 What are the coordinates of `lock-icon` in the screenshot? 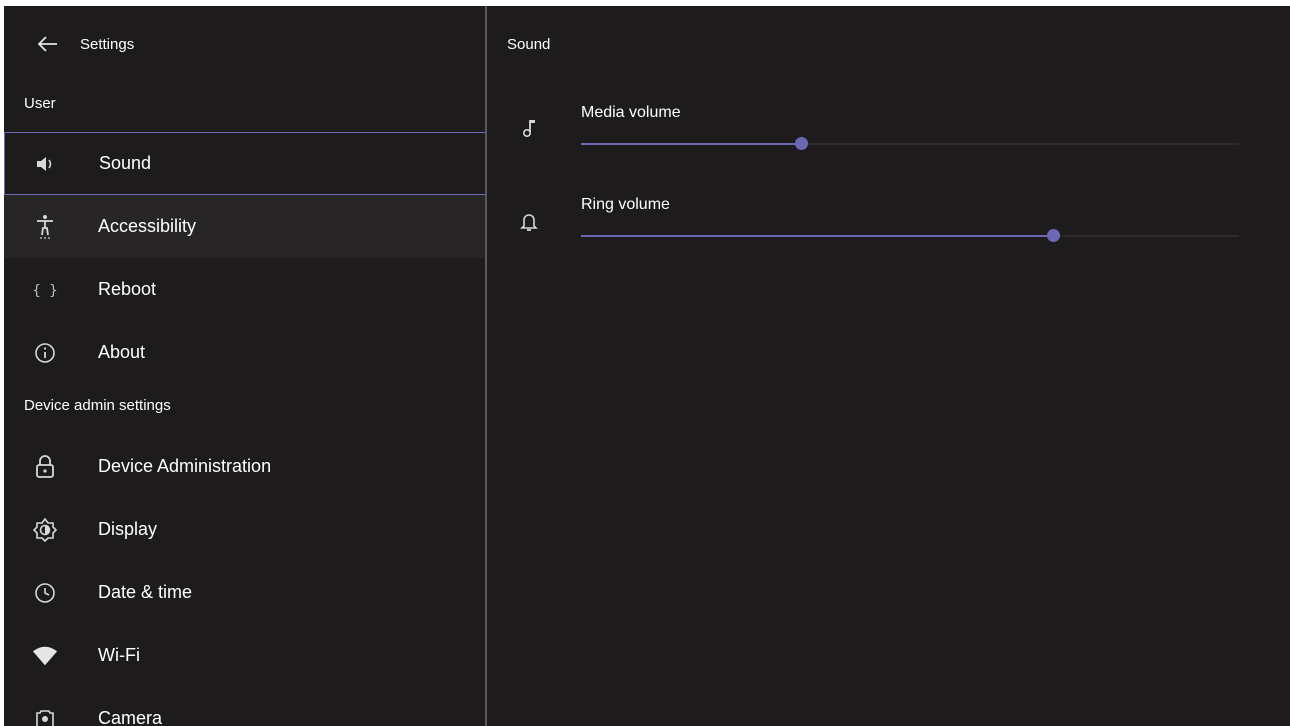 It's located at (45, 467).